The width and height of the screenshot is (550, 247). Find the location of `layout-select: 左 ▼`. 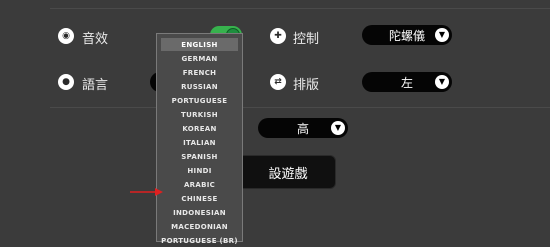

layout-select: 左 ▼ is located at coordinates (407, 82).